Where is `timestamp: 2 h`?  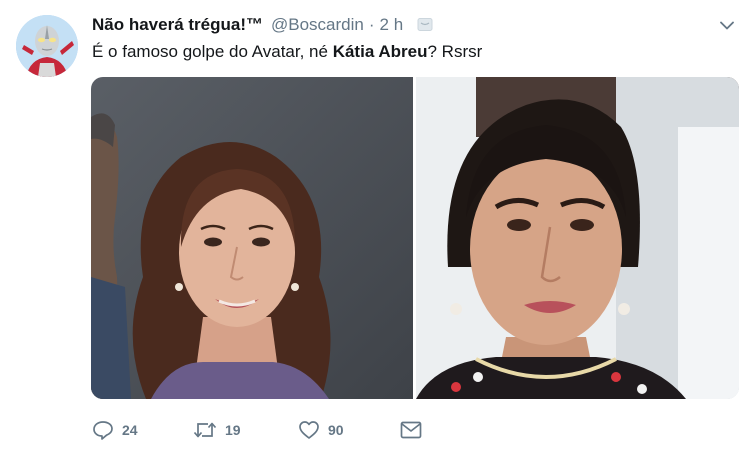 timestamp: 2 h is located at coordinates (392, 25).